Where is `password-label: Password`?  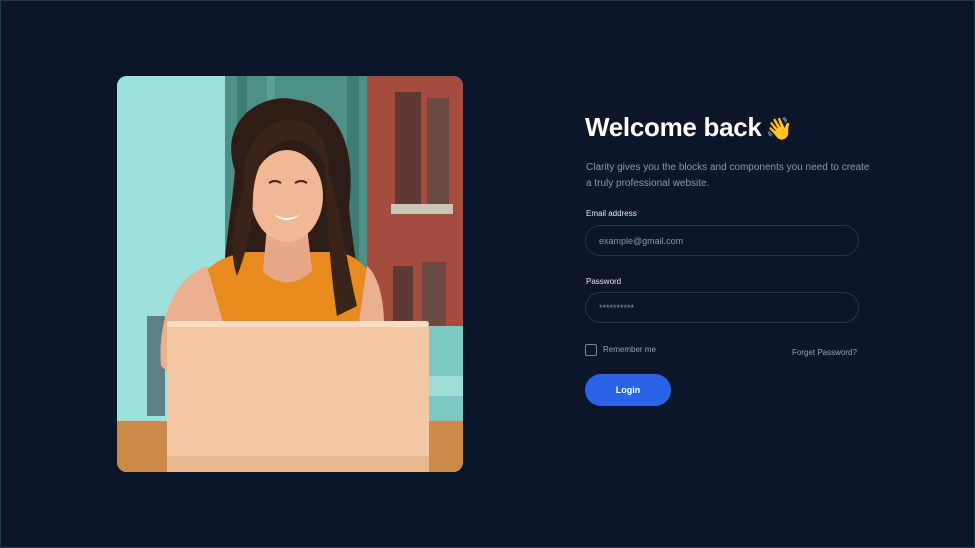
password-label: Password is located at coordinates (604, 281).